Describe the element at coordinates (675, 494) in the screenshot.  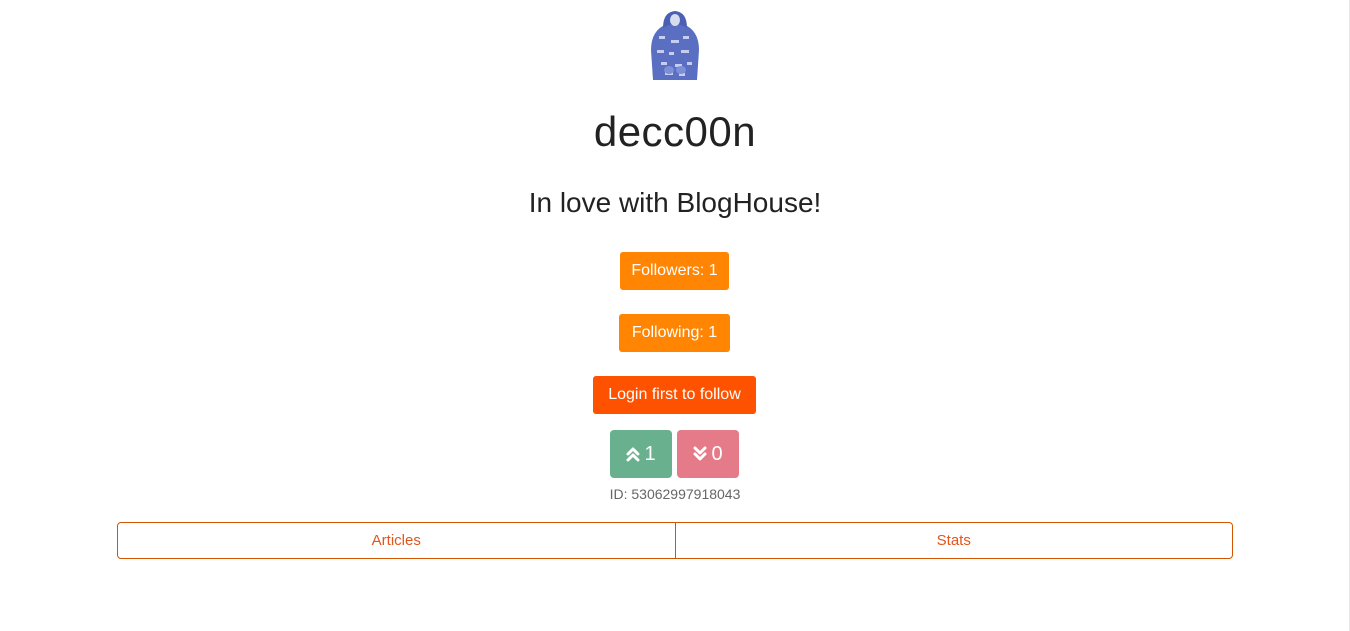
I see `user-id-label: ID: 53062997918043` at that location.